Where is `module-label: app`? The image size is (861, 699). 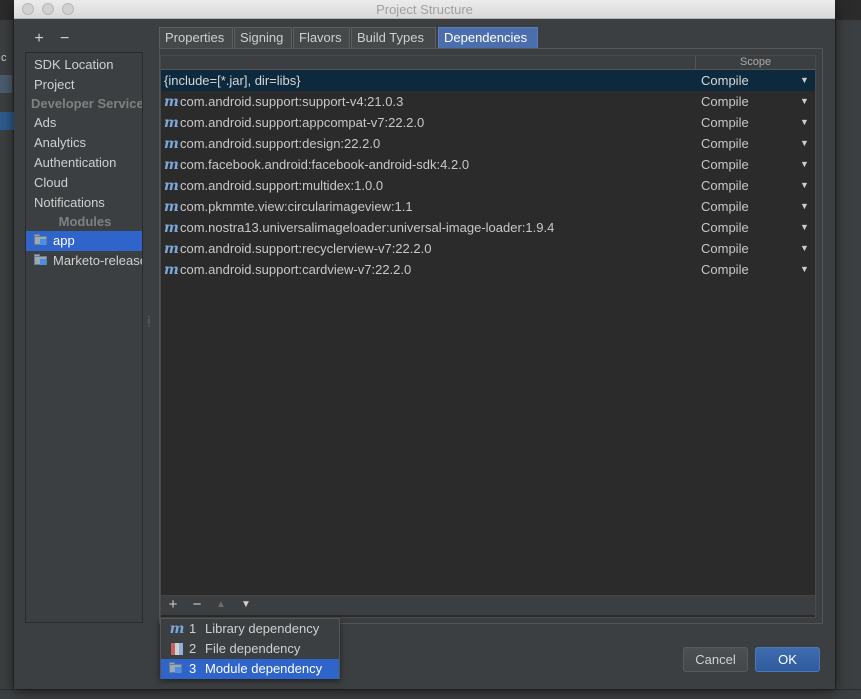
module-label: app is located at coordinates (64, 240).